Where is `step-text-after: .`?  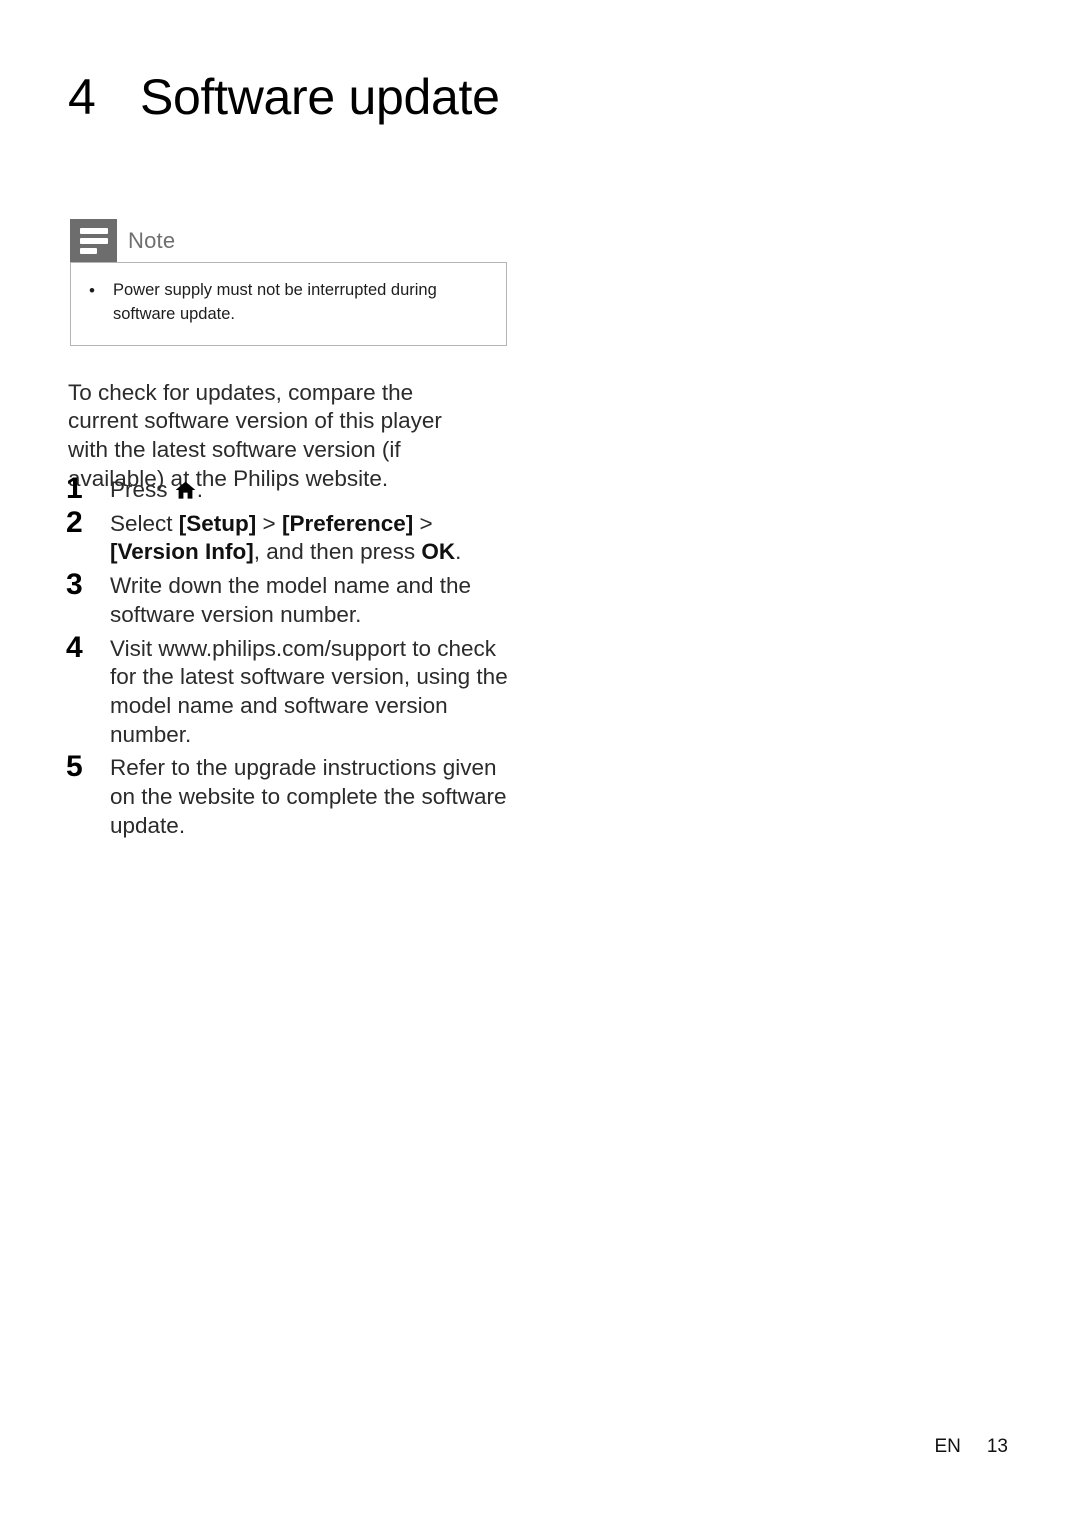 step-text-after: . is located at coordinates (200, 489).